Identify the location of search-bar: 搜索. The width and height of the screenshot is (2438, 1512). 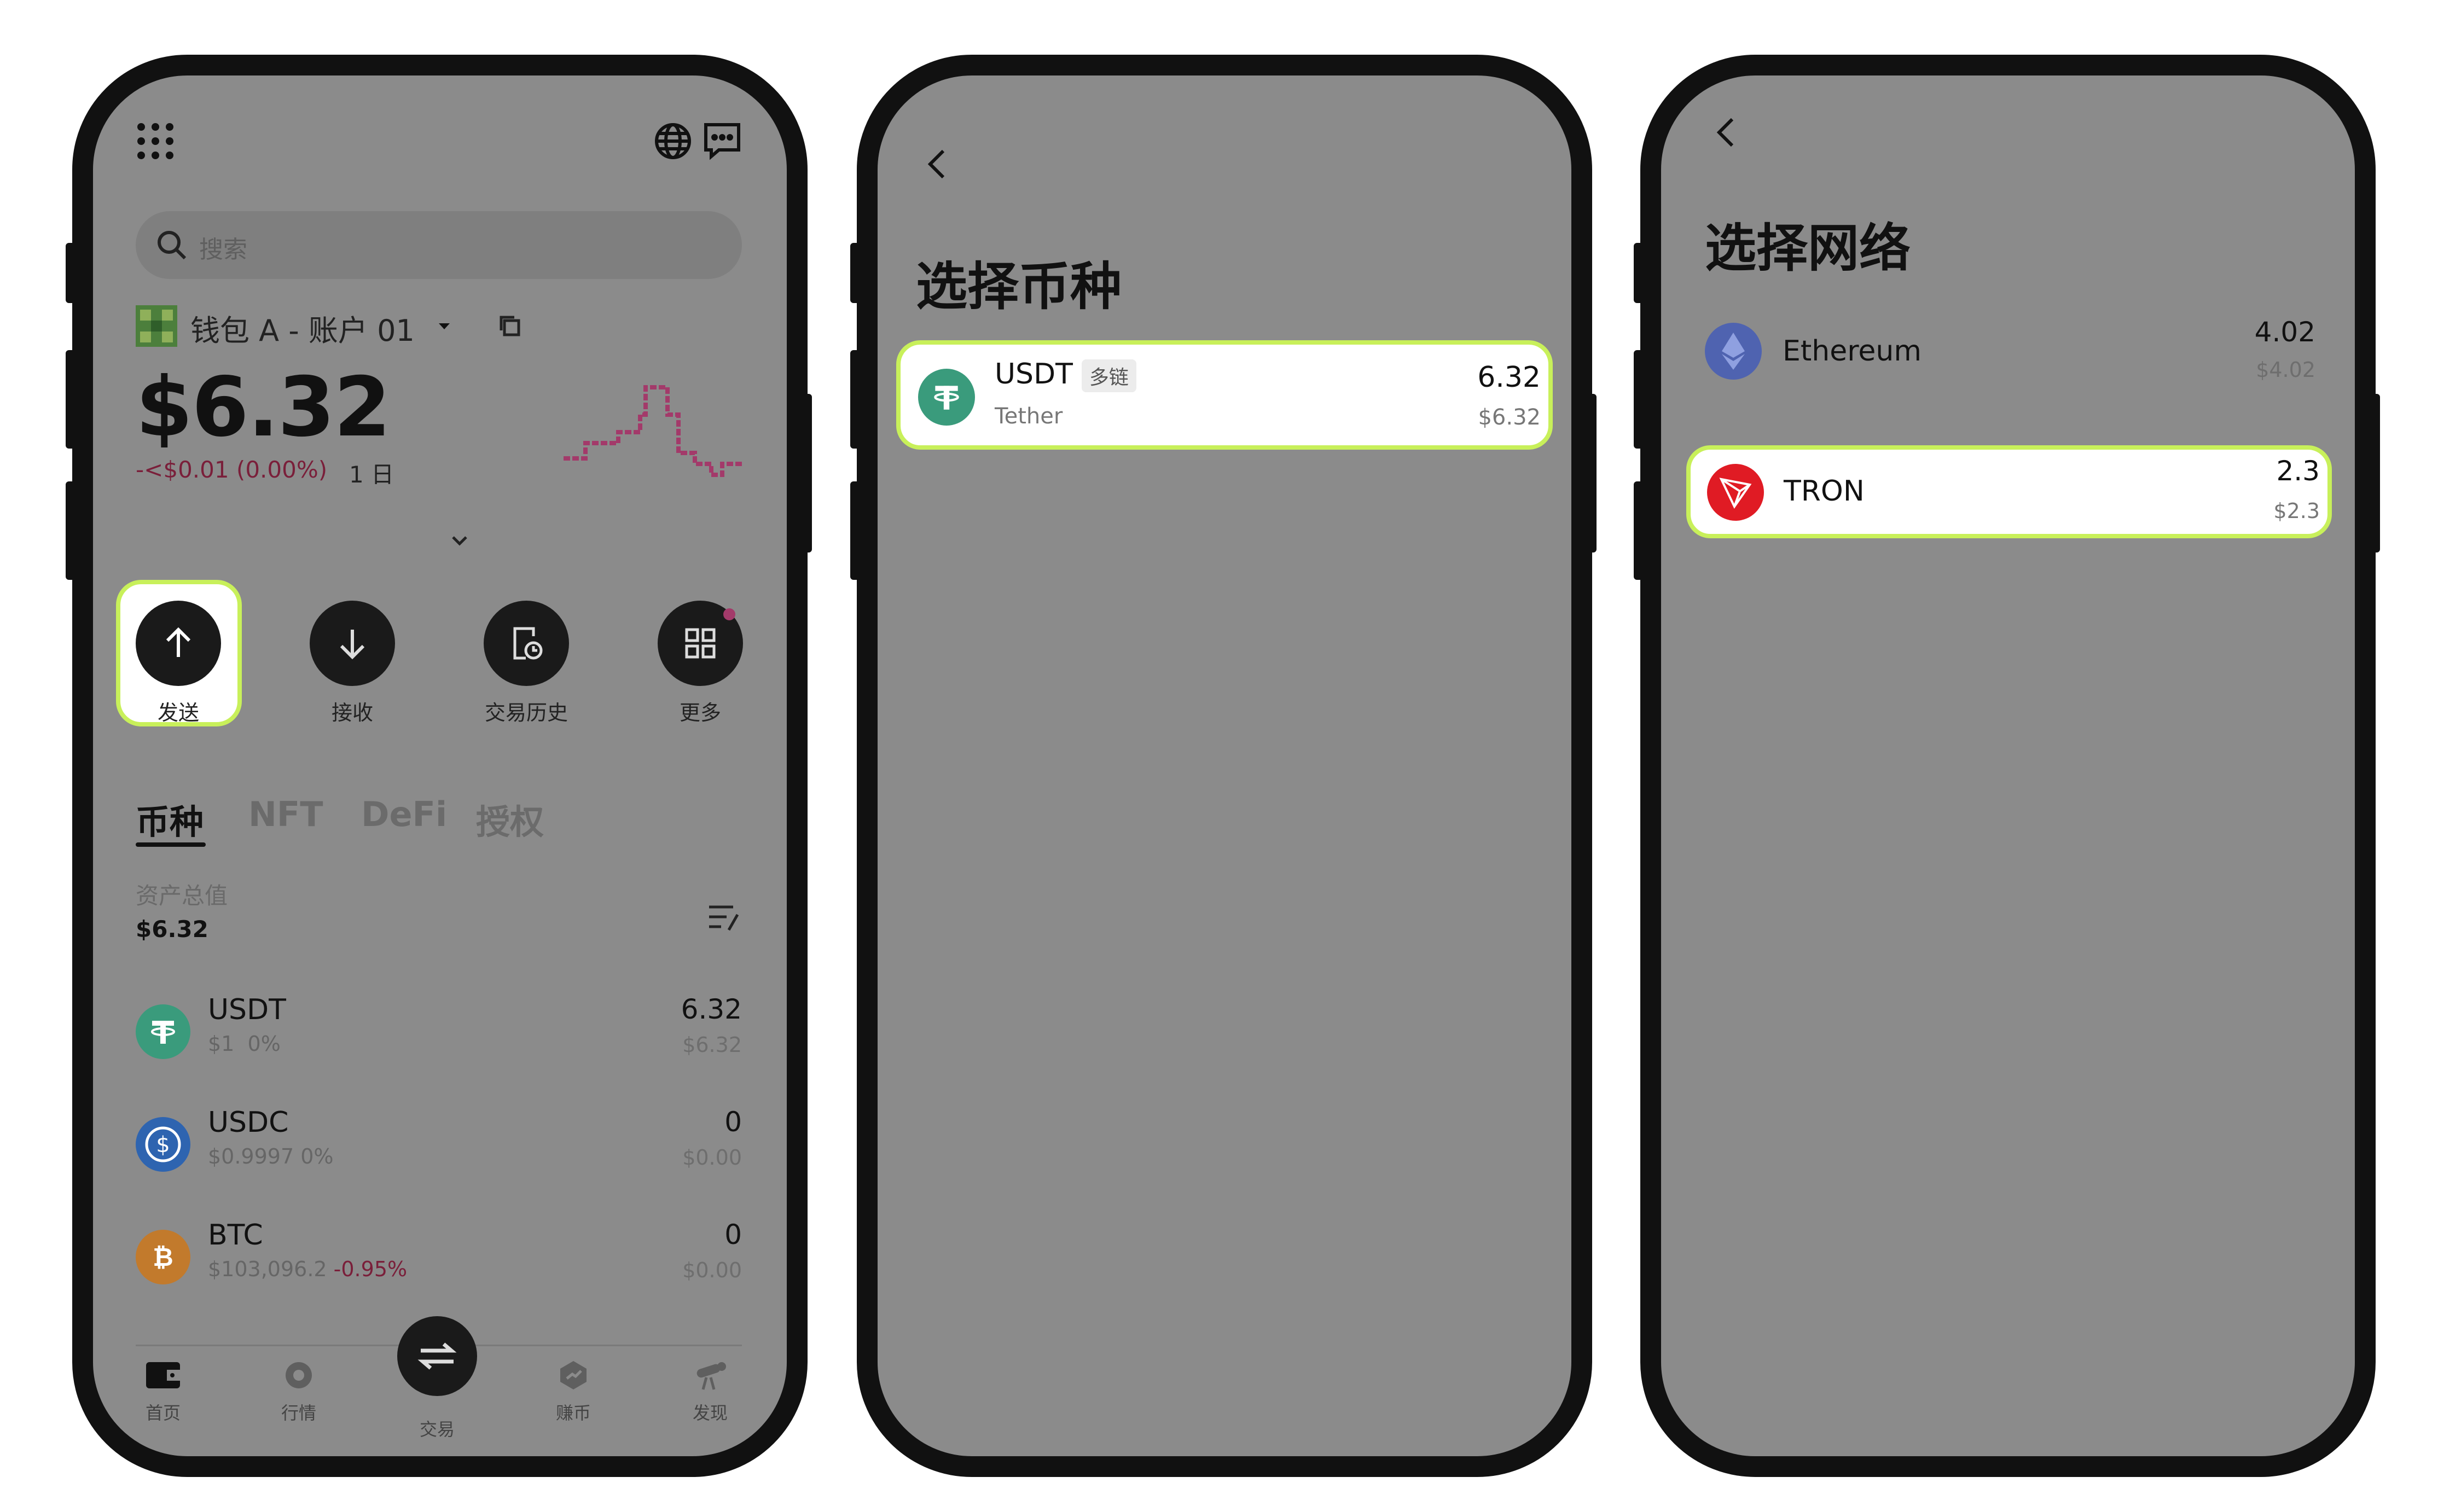
(439, 245).